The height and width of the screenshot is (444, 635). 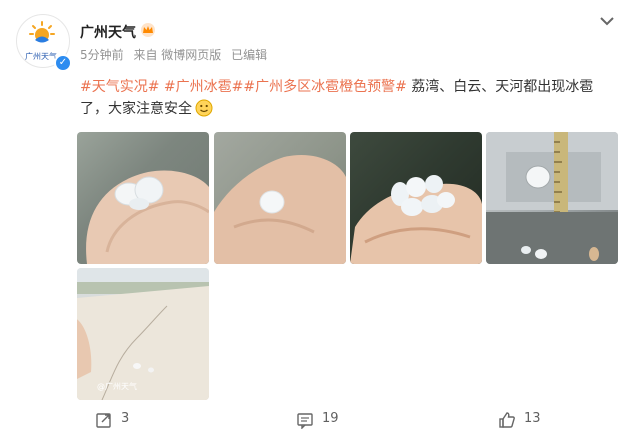 I want to click on like-count: 13, so click(x=532, y=418).